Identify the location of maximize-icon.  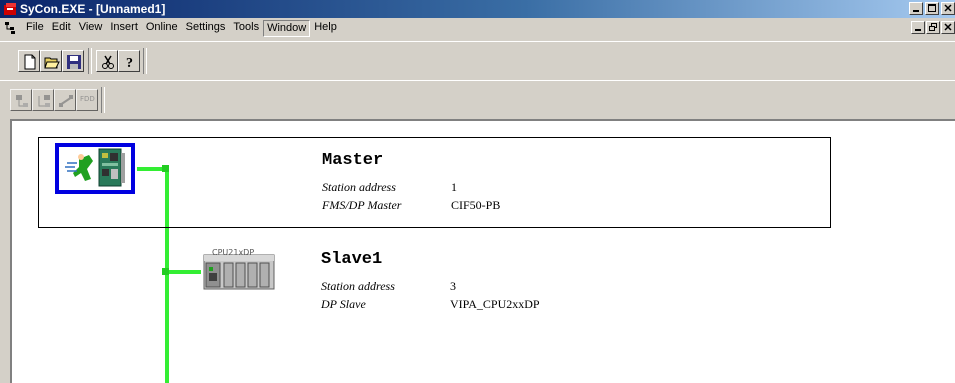
(932, 8).